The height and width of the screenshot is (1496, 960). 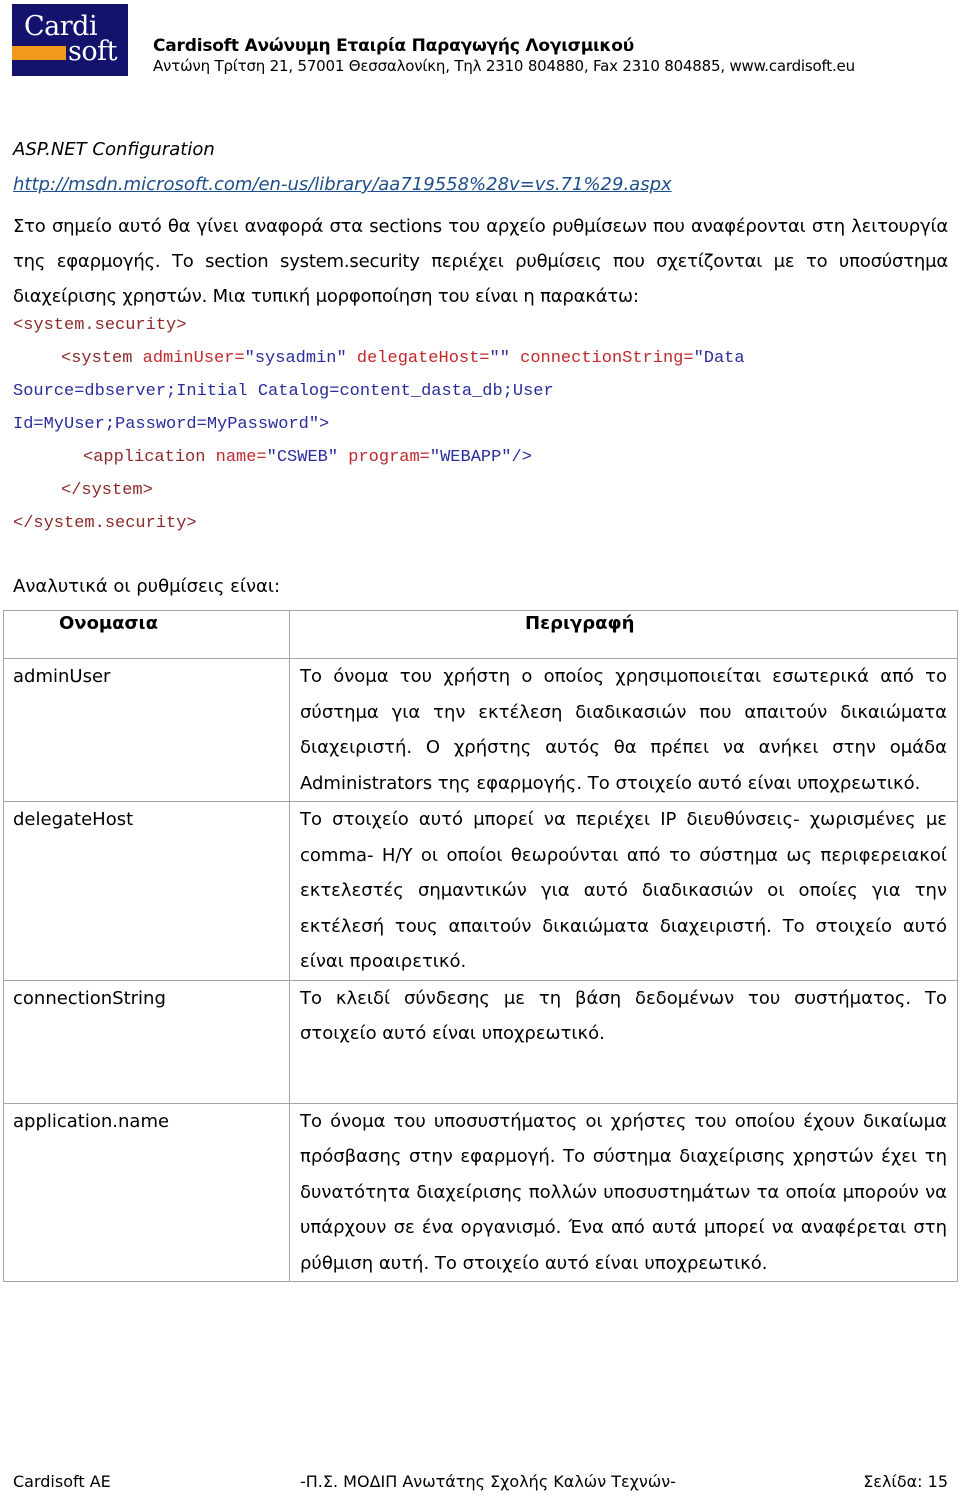 I want to click on setting-name: application.name, so click(x=146, y=1192).